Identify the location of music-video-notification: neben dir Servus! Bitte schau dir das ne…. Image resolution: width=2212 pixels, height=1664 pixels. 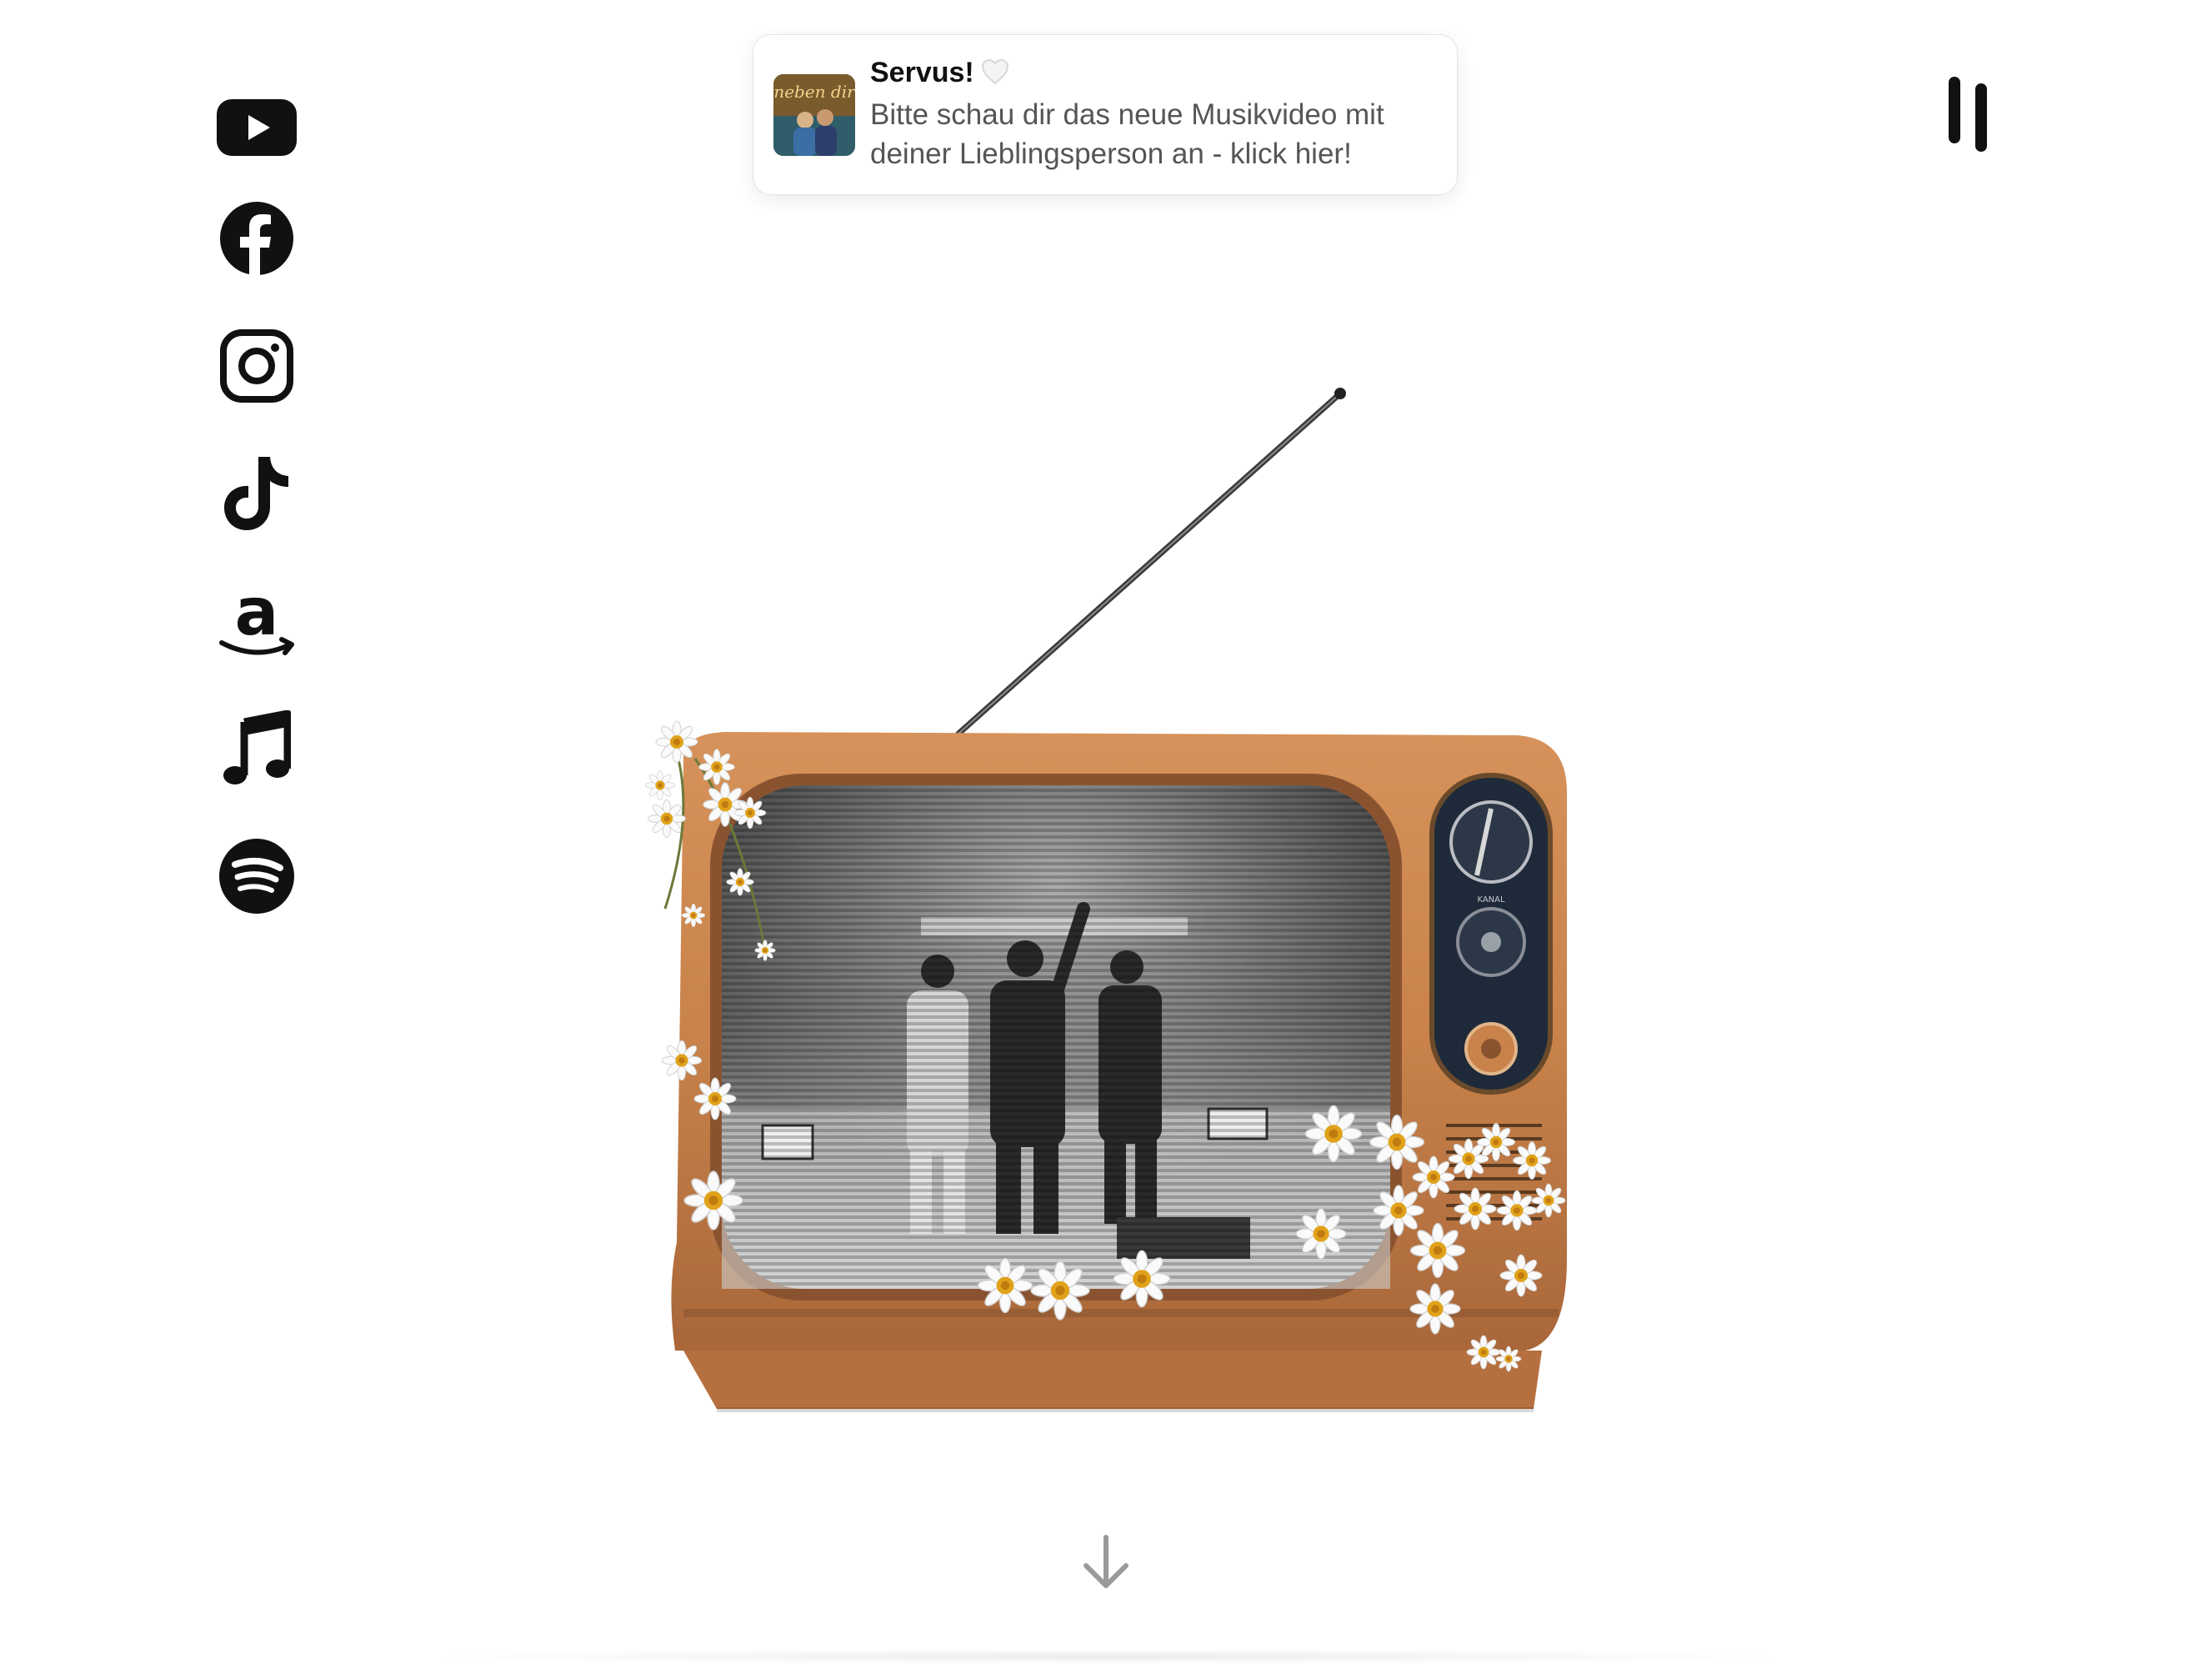
(1105, 114).